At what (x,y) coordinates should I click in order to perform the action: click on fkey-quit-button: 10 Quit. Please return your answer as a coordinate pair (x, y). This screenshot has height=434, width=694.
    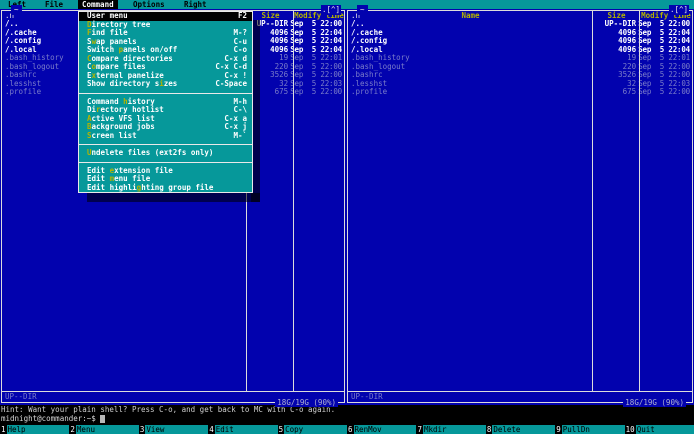
    Looking at the image, I should click on (659, 429).